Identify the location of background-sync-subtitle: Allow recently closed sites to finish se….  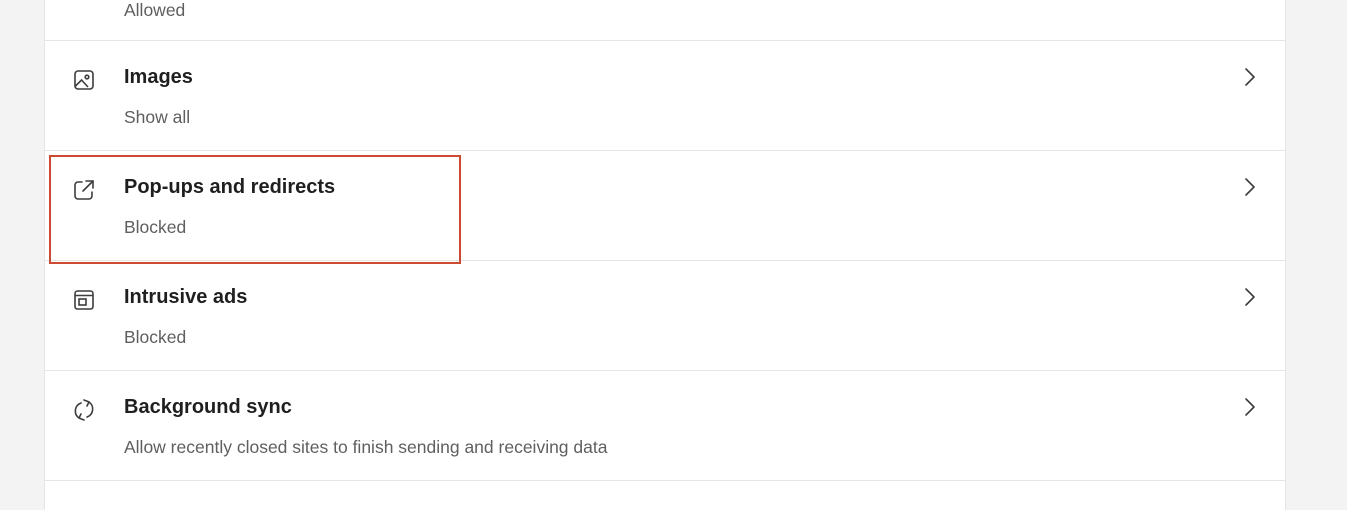
(366, 447).